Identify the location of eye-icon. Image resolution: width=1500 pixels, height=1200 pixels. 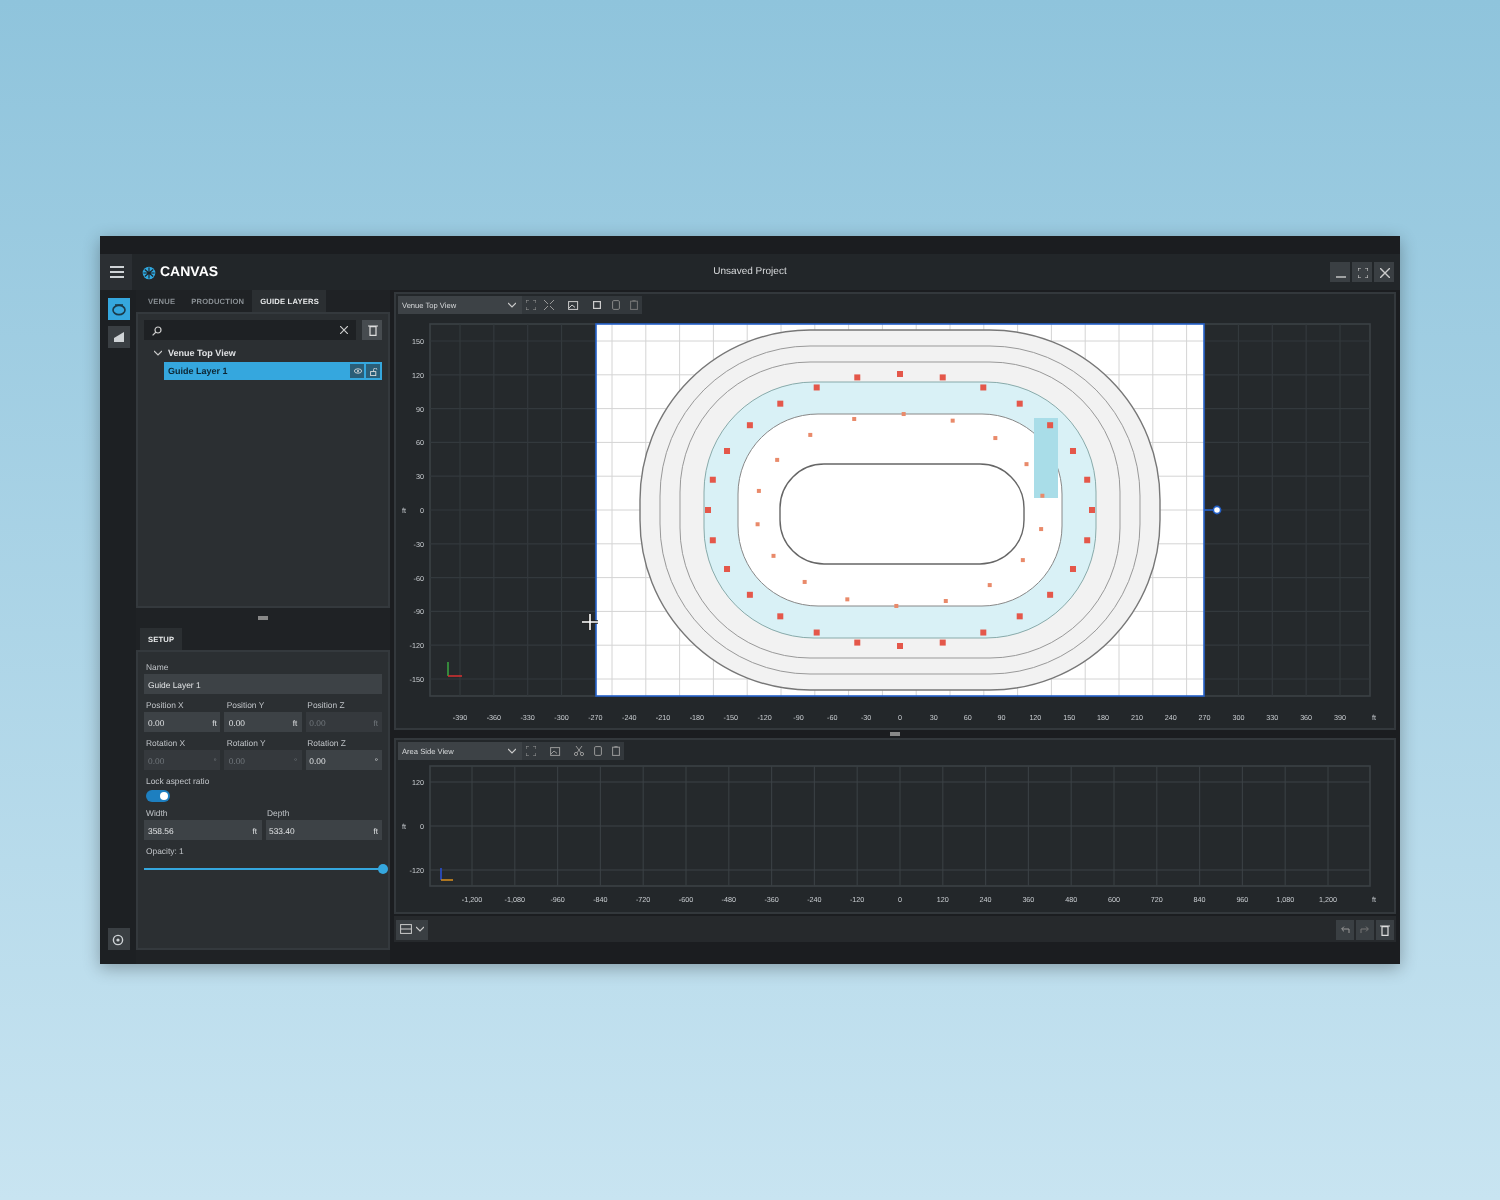
(357, 371).